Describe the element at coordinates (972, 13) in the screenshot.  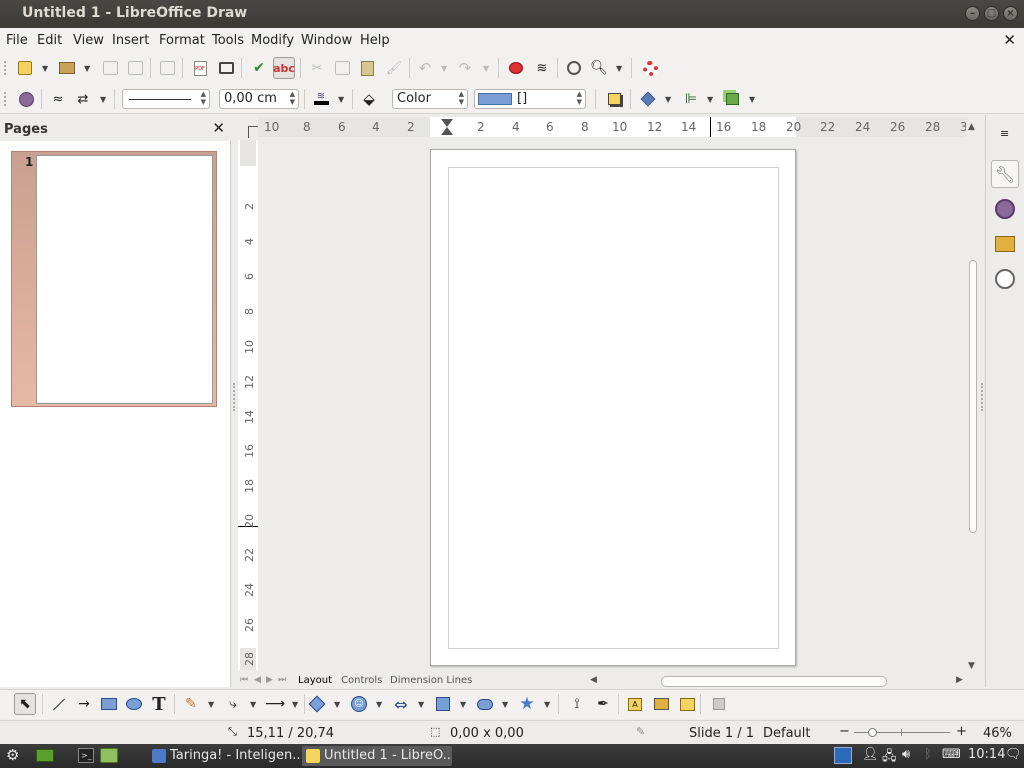
I see `minimize-button: –` at that location.